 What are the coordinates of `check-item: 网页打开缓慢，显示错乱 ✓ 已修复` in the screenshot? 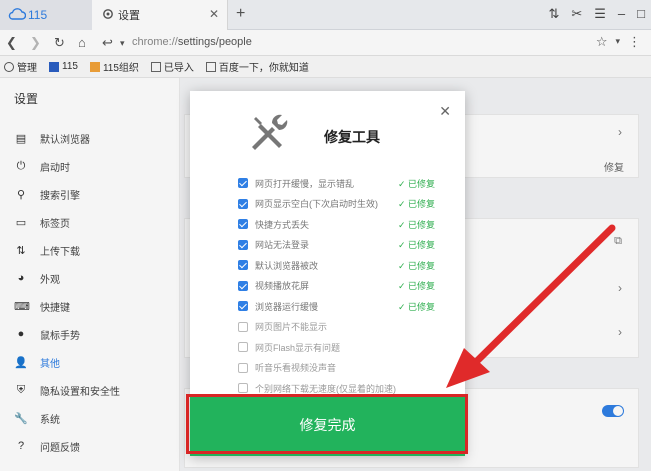 It's located at (338, 183).